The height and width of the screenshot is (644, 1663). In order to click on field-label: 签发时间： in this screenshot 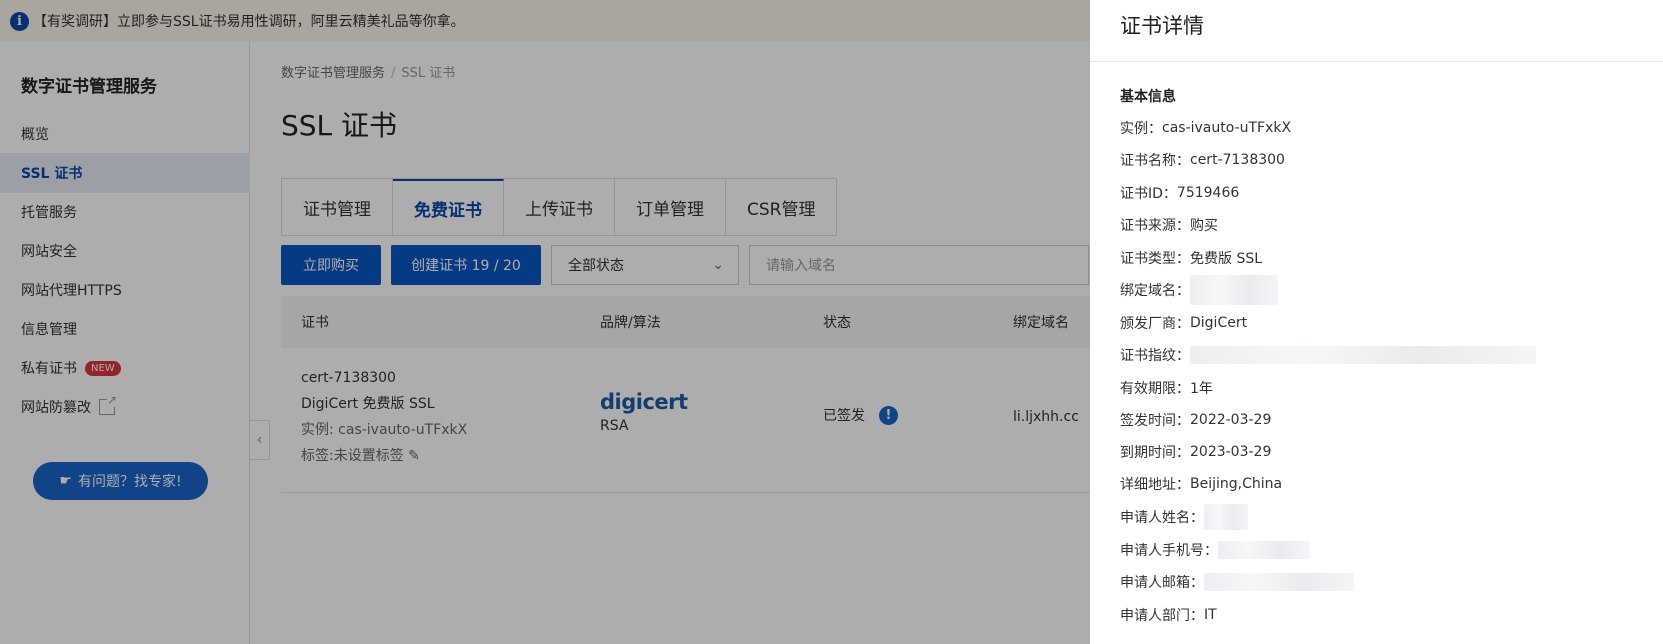, I will do `click(1155, 421)`.